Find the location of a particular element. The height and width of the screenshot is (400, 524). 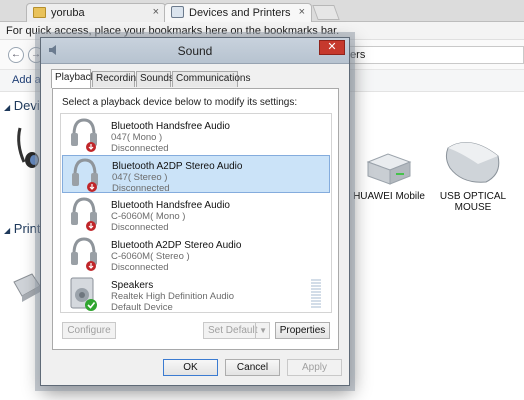

new-tab-button is located at coordinates (326, 12).